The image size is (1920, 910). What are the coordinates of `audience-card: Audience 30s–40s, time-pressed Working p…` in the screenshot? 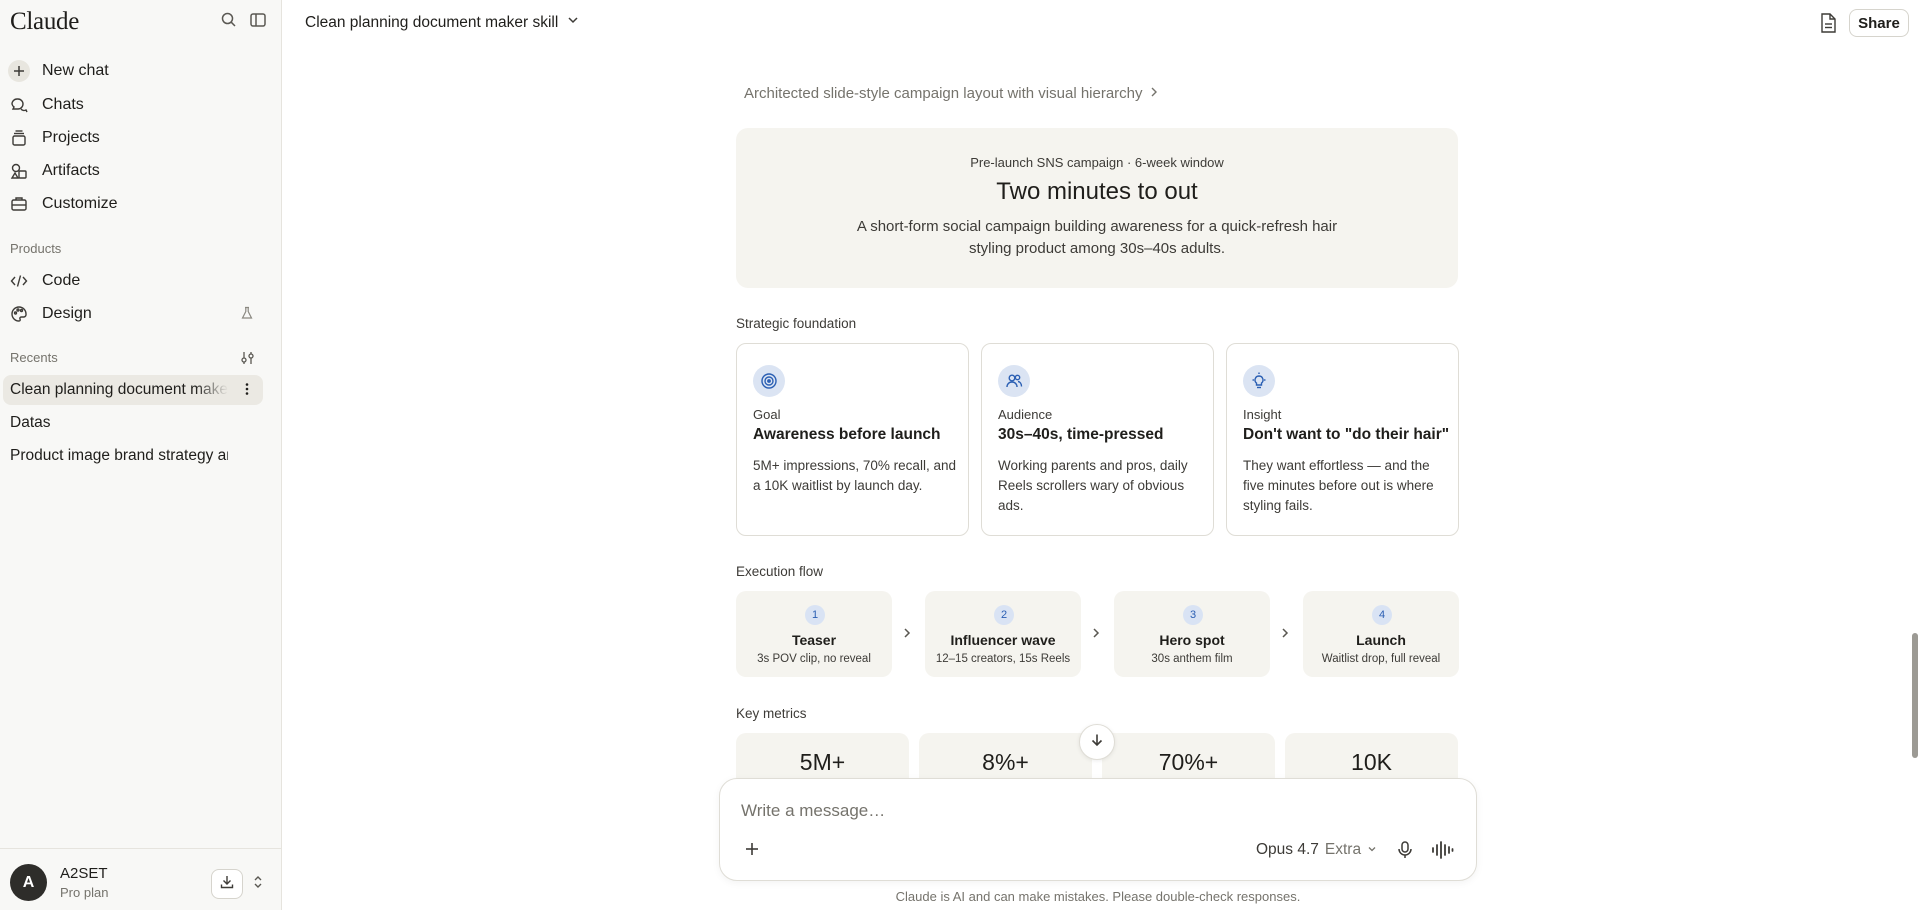 It's located at (1097, 439).